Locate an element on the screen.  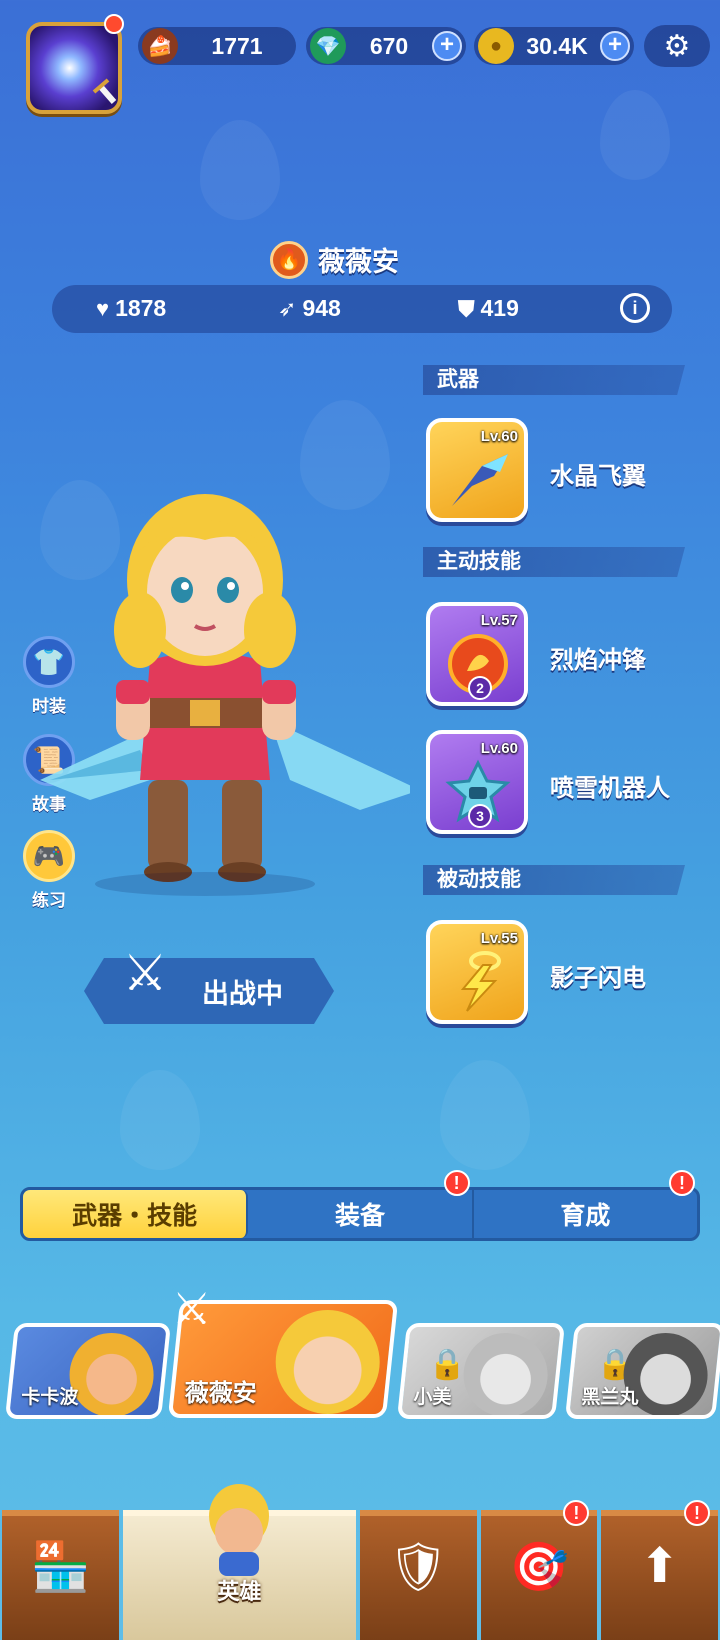
passive-skill-name: 影子闪电 is located at coordinates (598, 978).